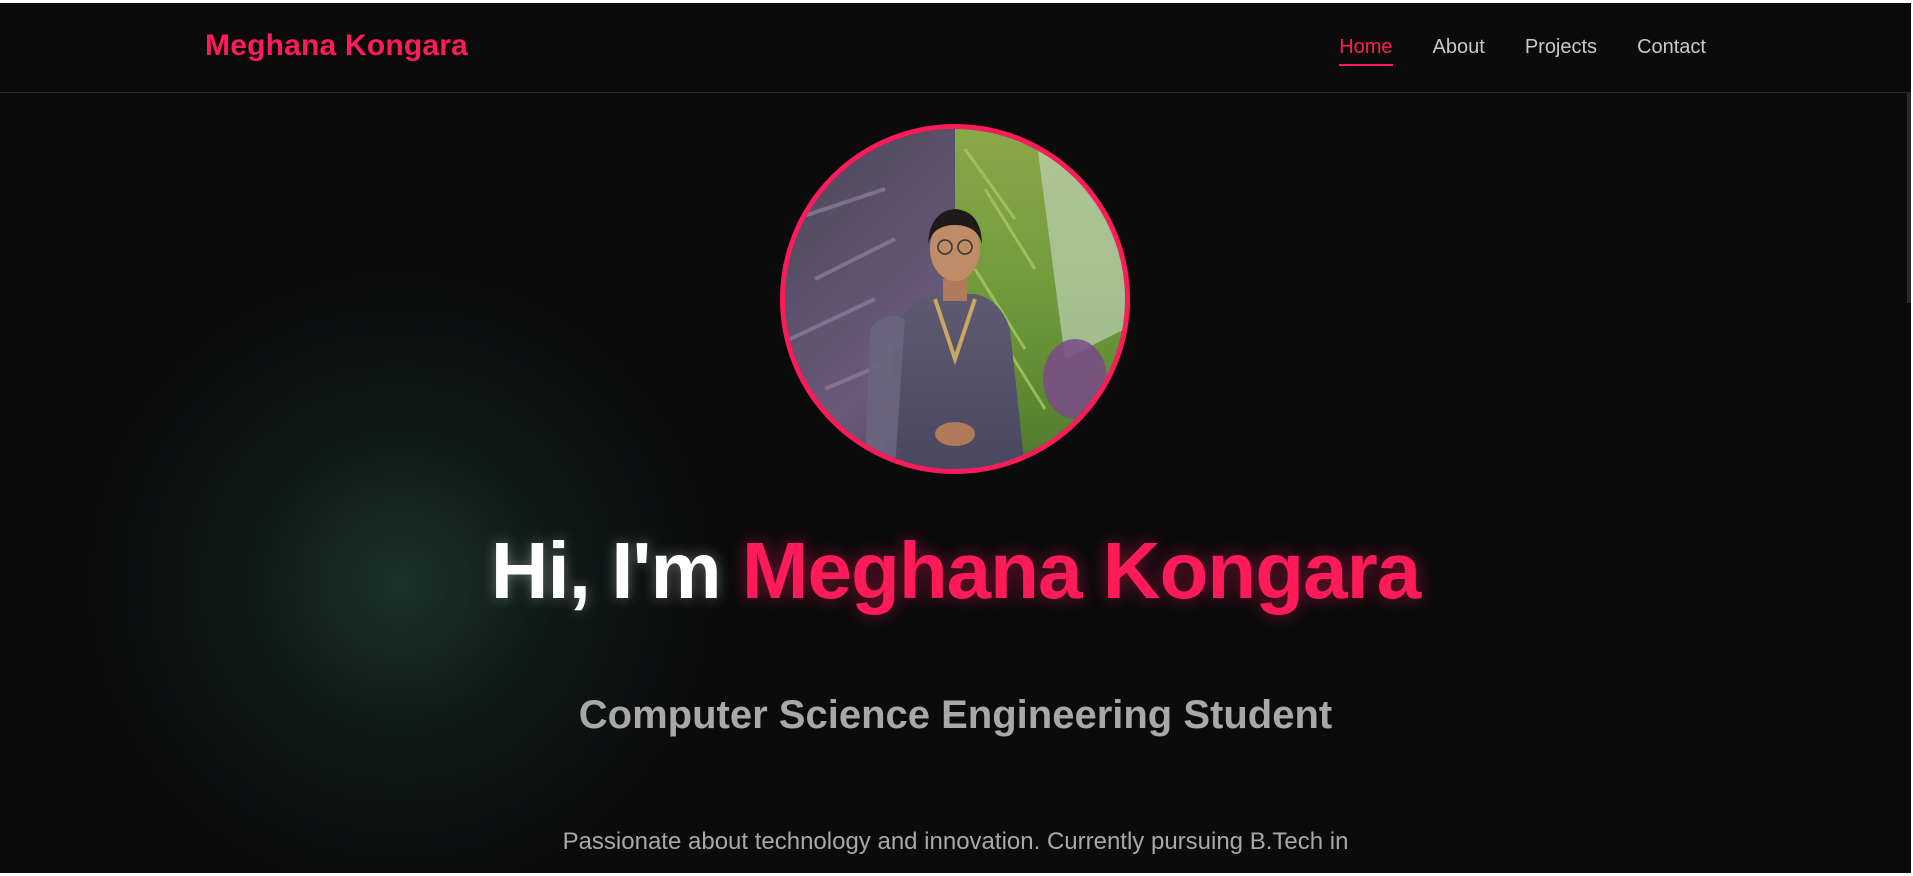 This screenshot has width=1913, height=876. Describe the element at coordinates (1671, 51) in the screenshot. I see `nav-link-contact: Contact` at that location.